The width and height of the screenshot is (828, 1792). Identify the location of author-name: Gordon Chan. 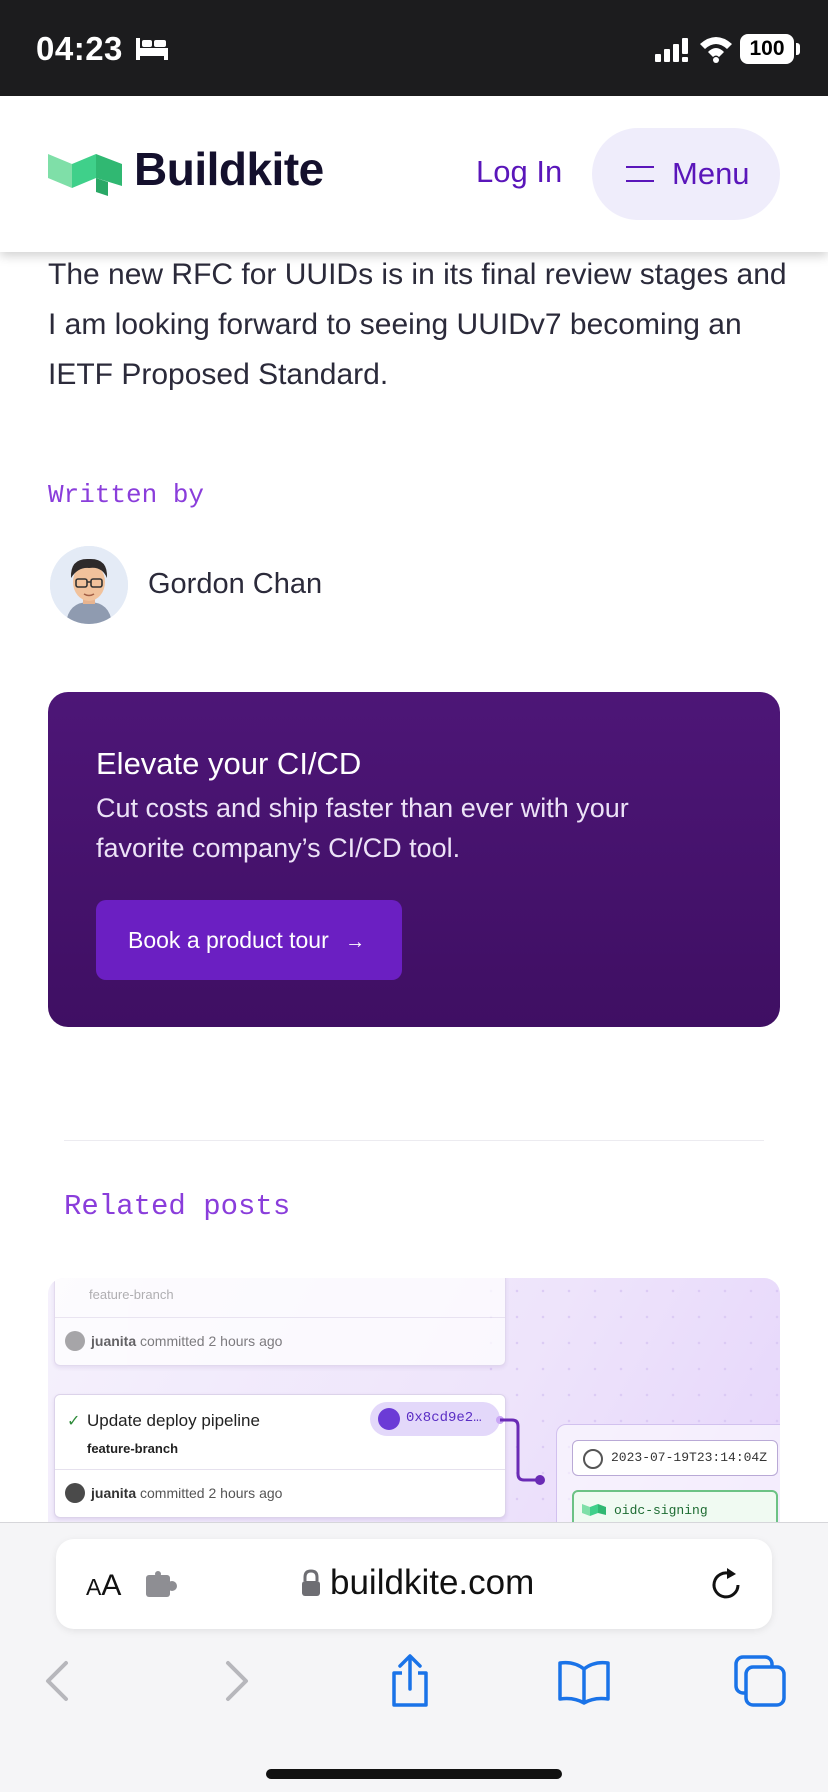
(235, 584).